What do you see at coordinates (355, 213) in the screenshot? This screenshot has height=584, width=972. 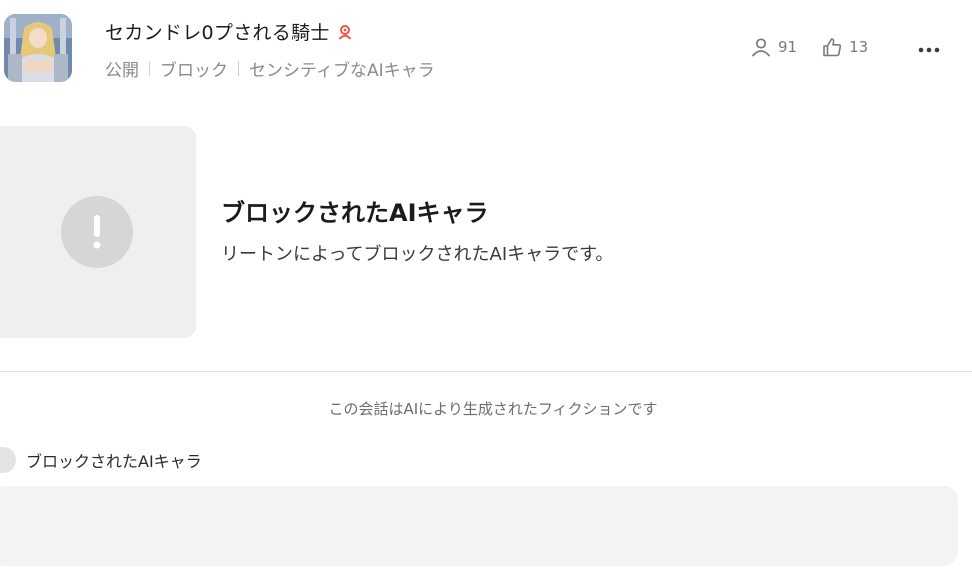 I see `blocked-title: ブロックされたAIキャラ` at bounding box center [355, 213].